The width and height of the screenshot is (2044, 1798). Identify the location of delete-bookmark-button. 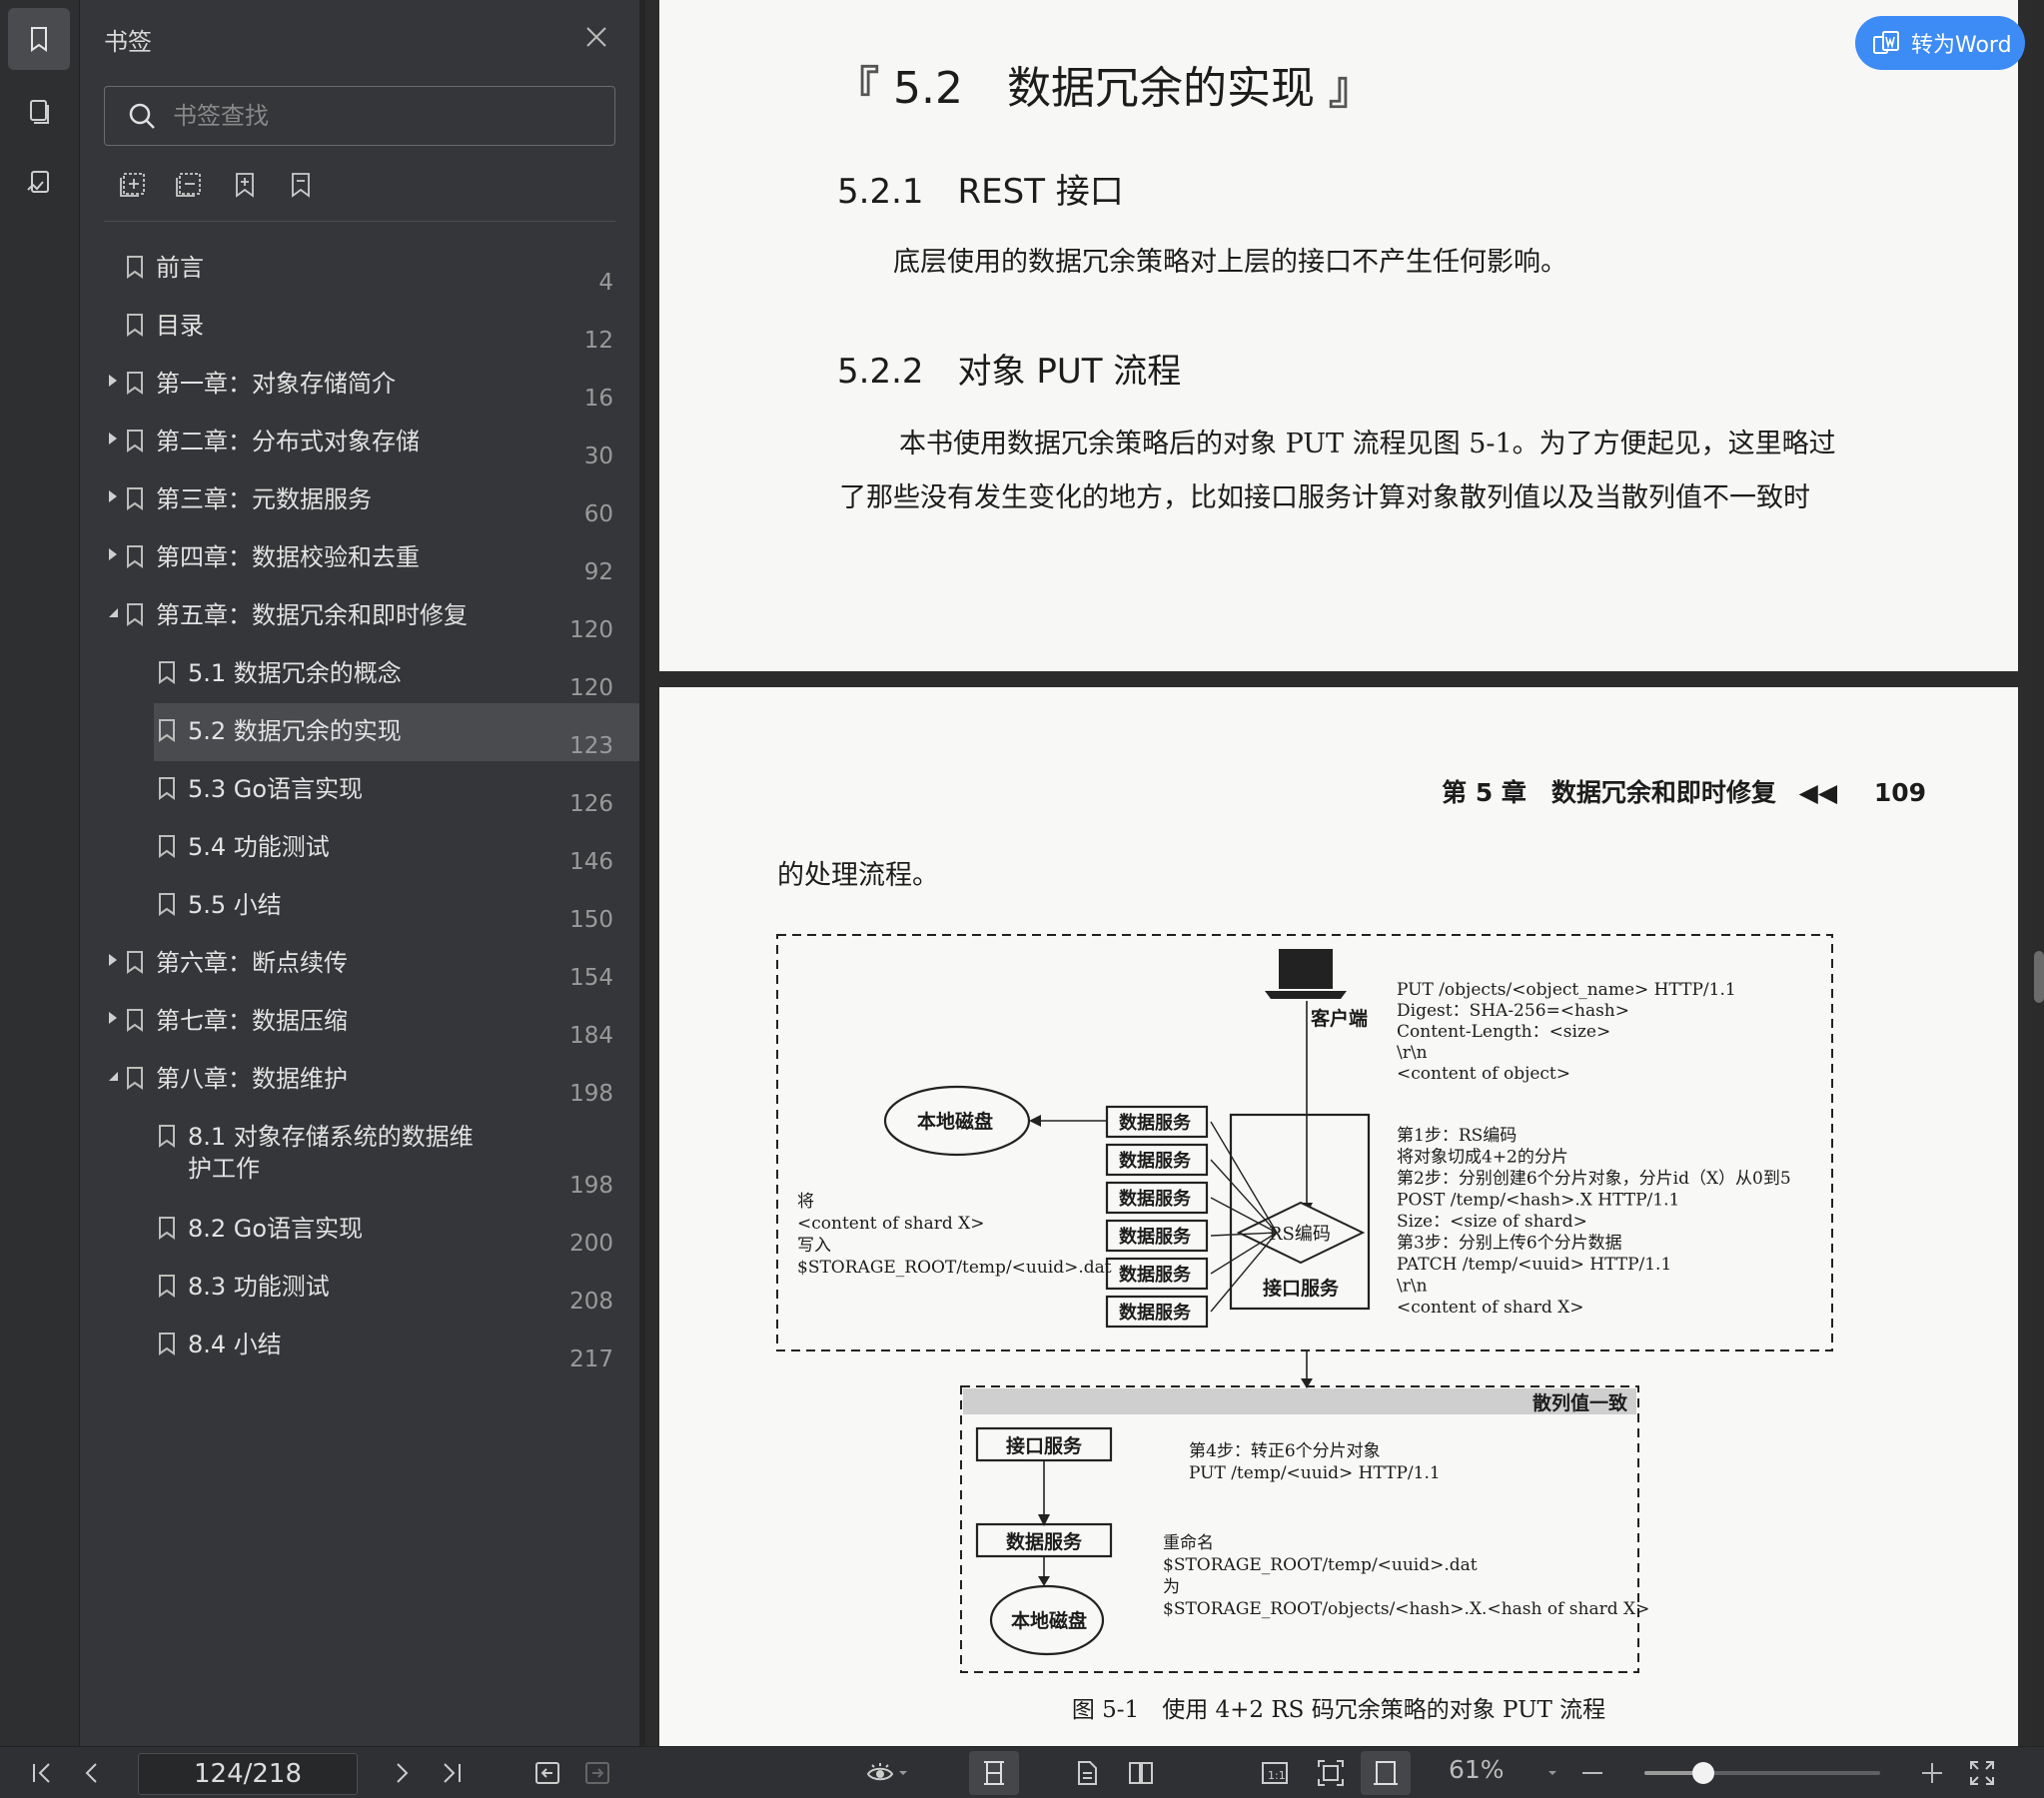
(301, 185).